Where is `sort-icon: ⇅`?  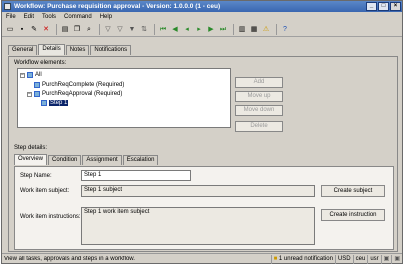
sort-icon: ⇅ is located at coordinates (144, 29).